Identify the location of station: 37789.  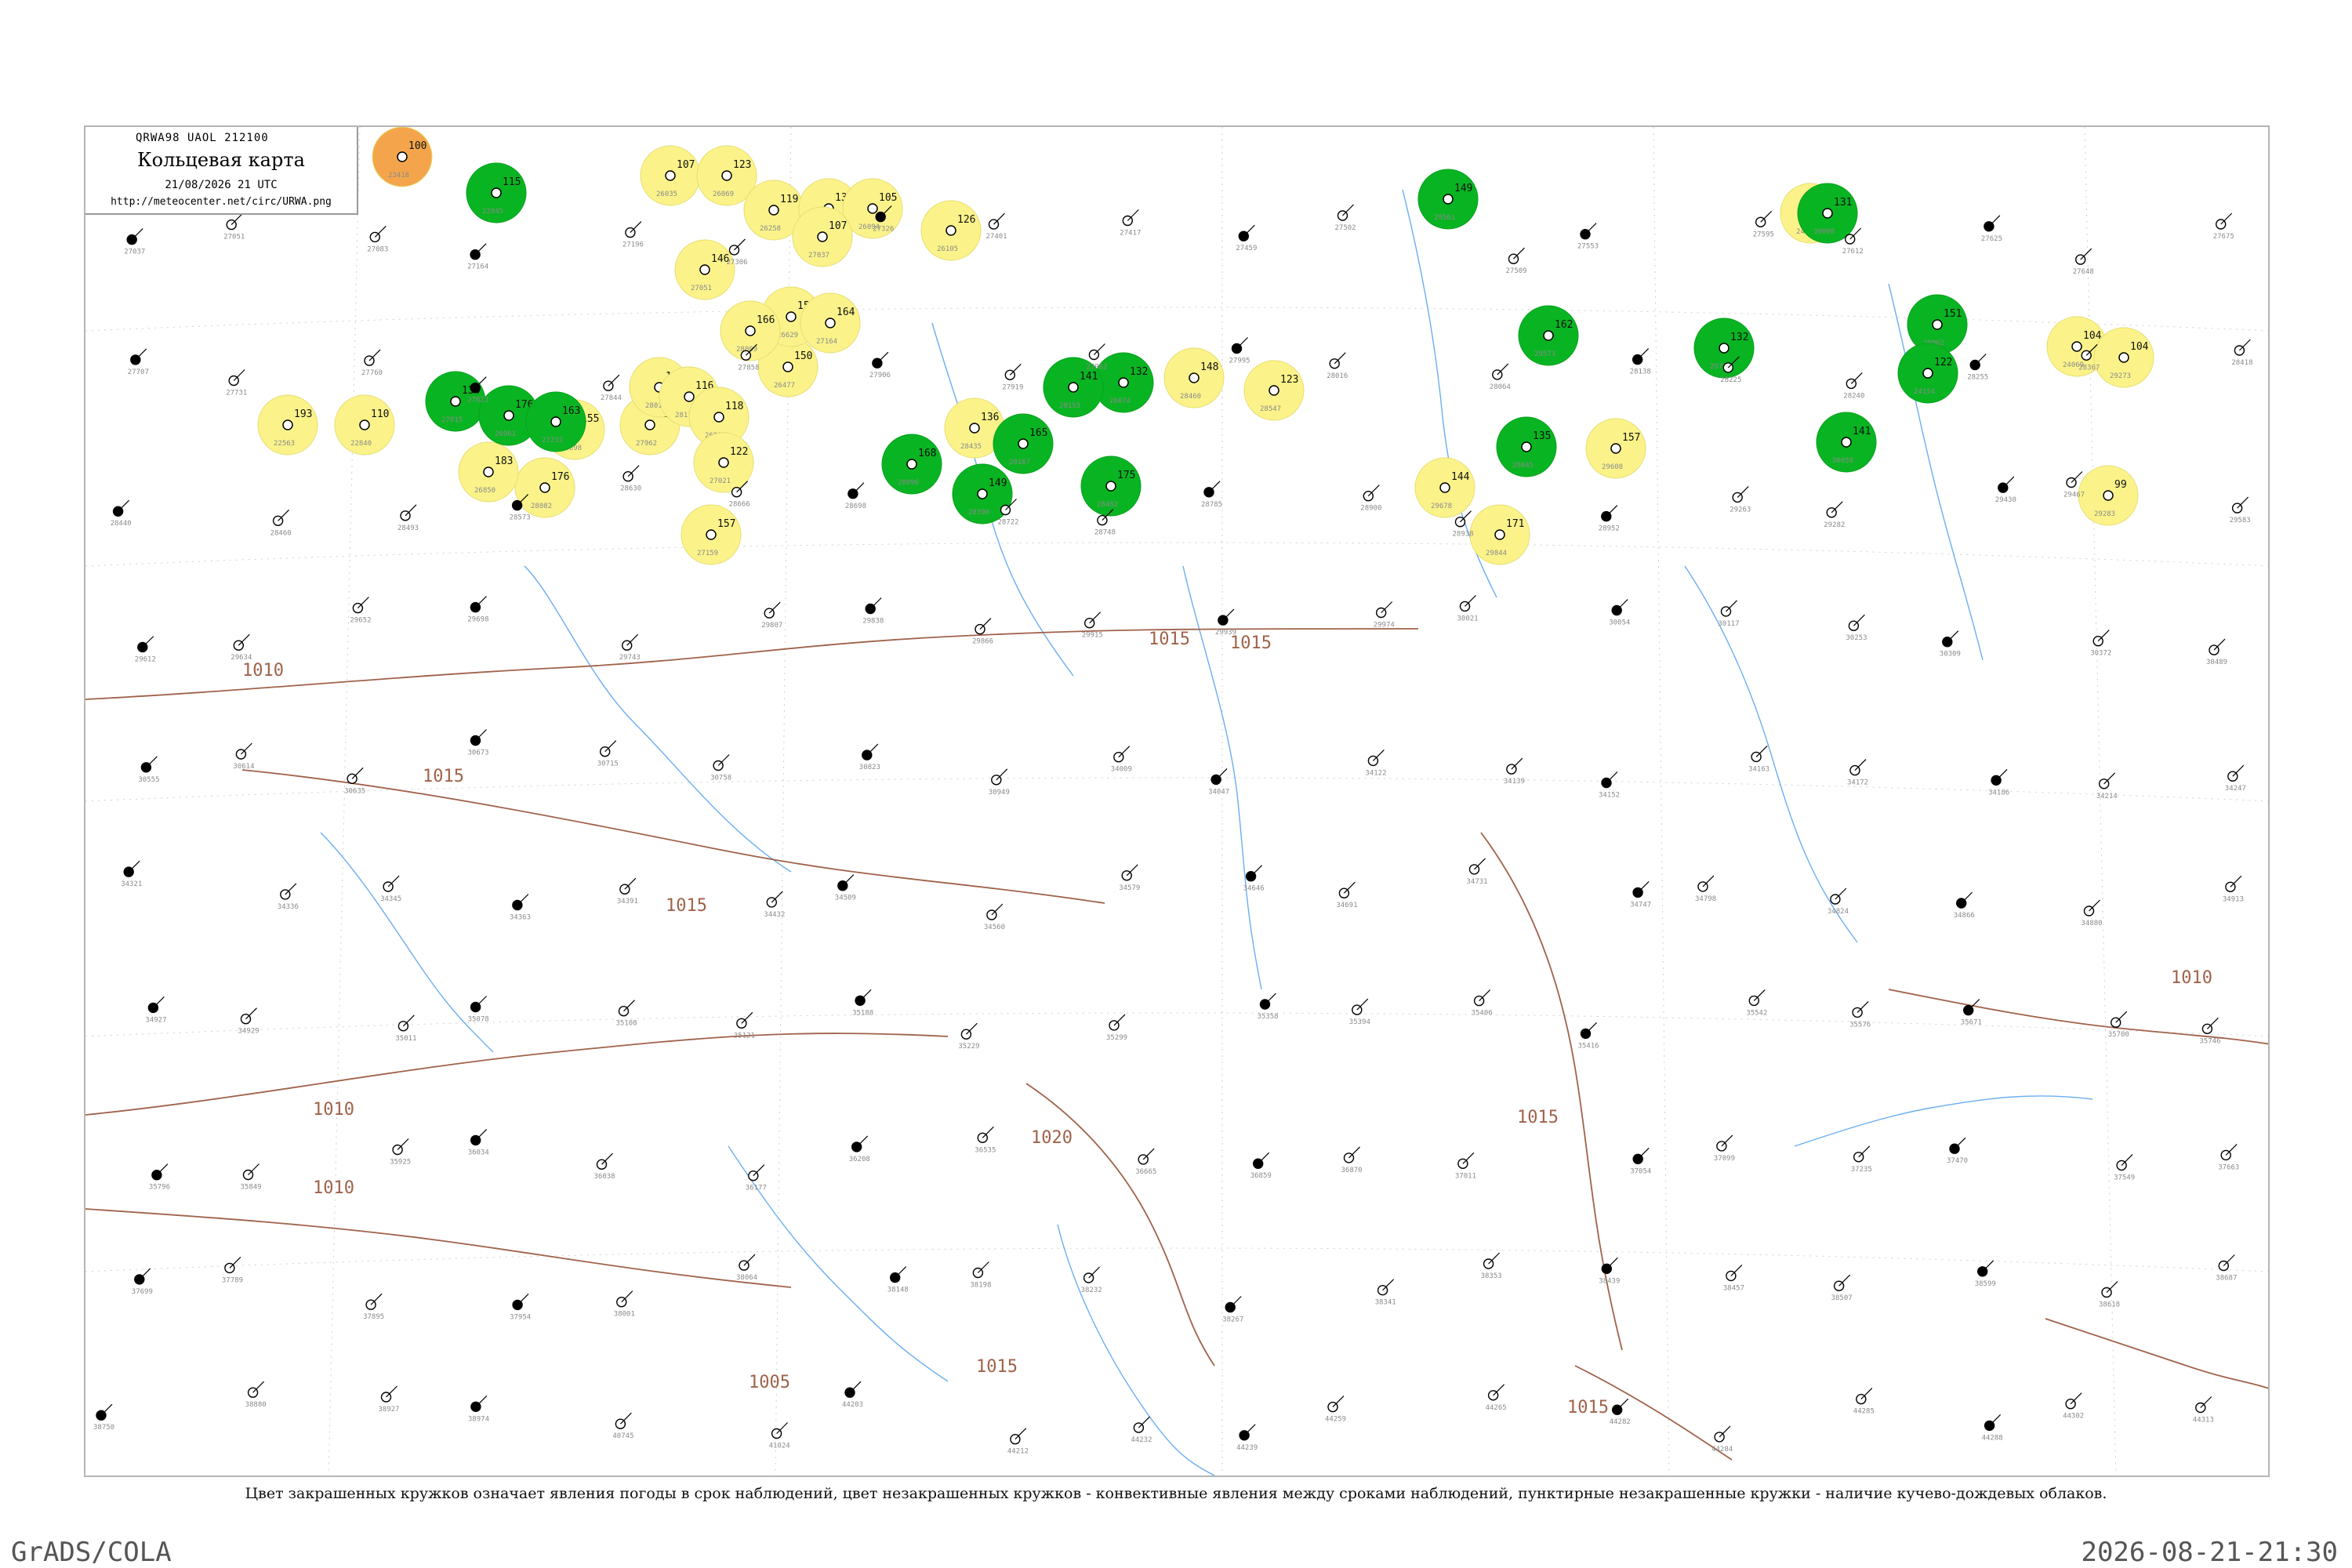
(232, 1270).